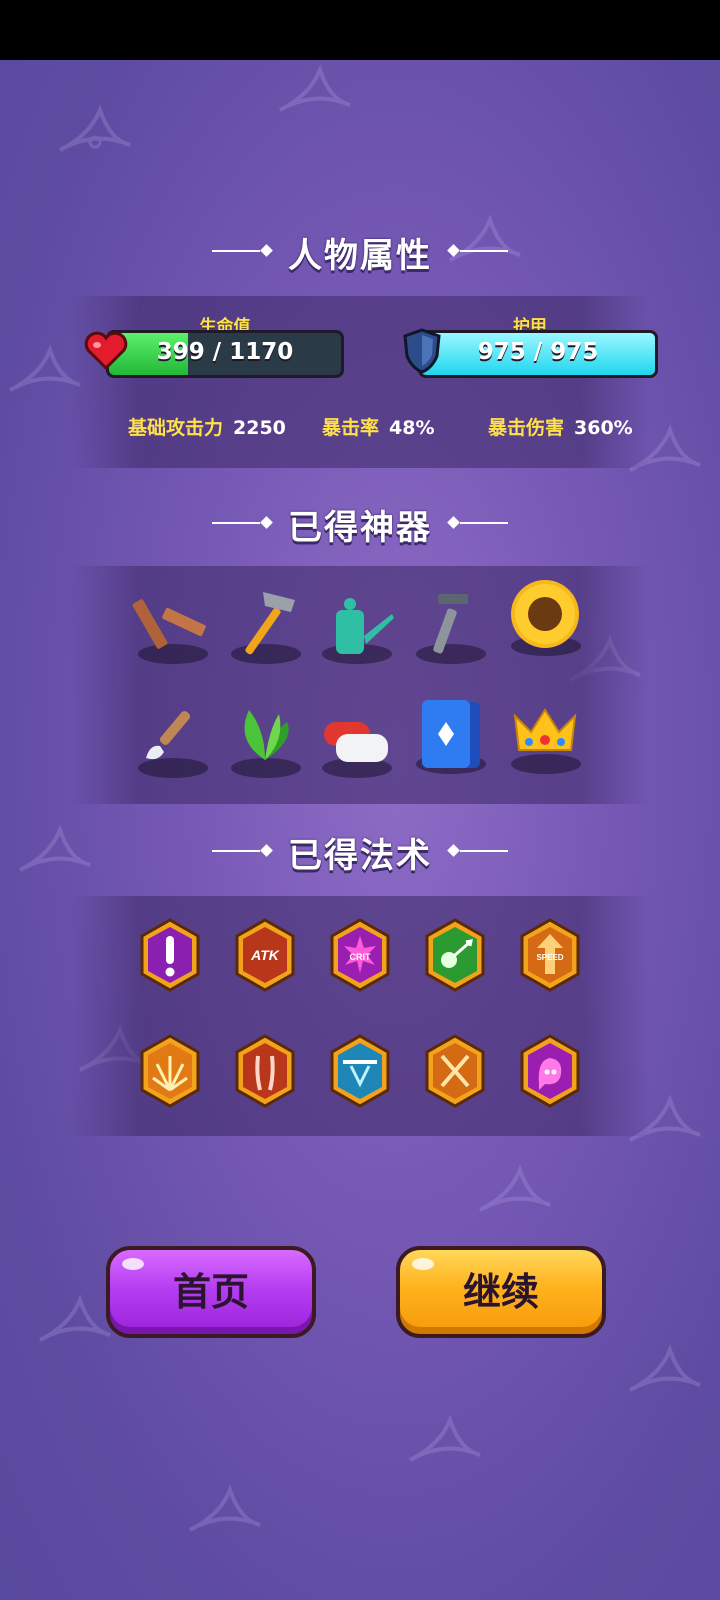 The width and height of the screenshot is (720, 1600). Describe the element at coordinates (270, 623) in the screenshot. I see `hammer-icon` at that location.